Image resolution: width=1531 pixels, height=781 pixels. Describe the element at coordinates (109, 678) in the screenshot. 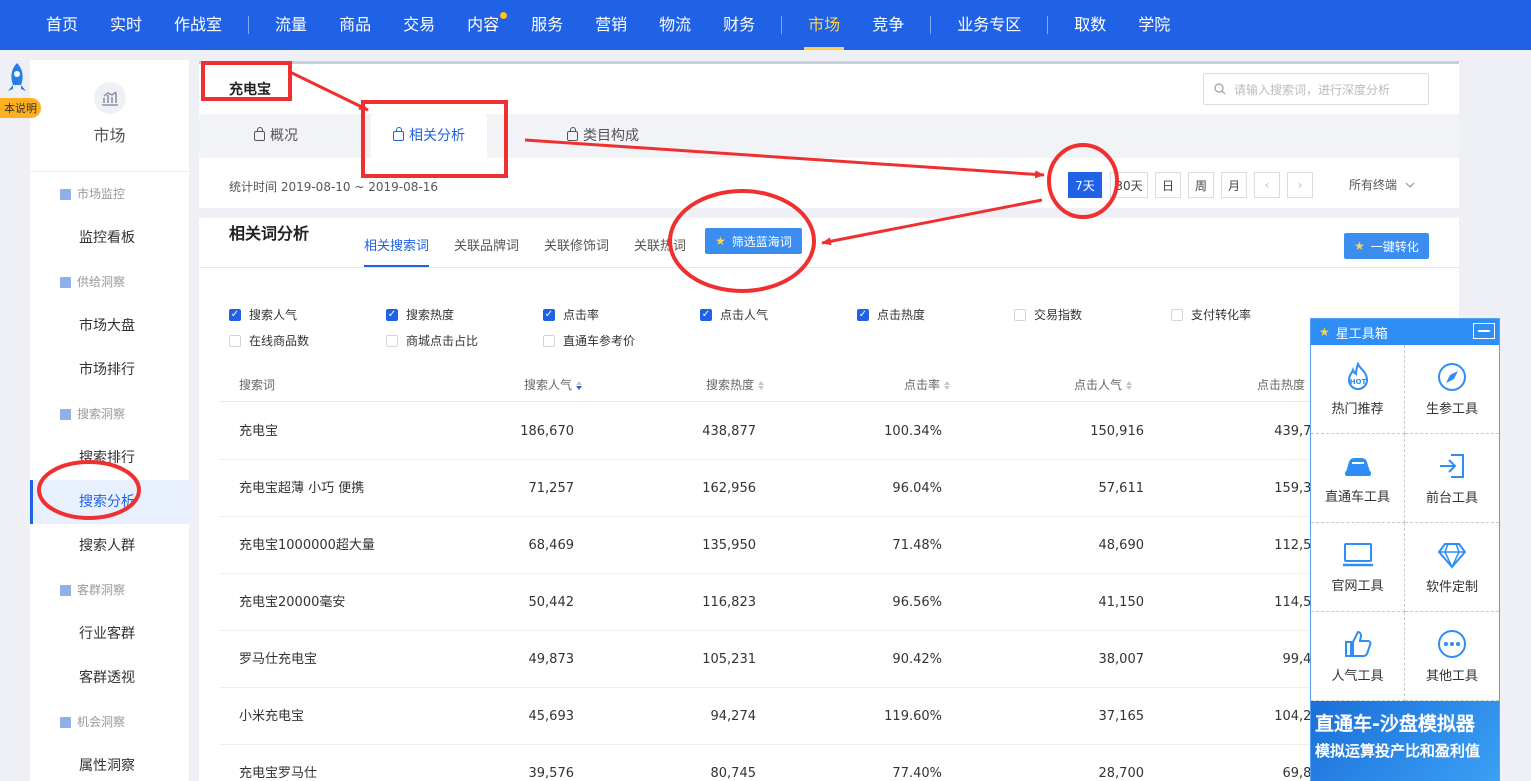

I see `sidebar-item-crowd-perspective: 客群透视` at that location.